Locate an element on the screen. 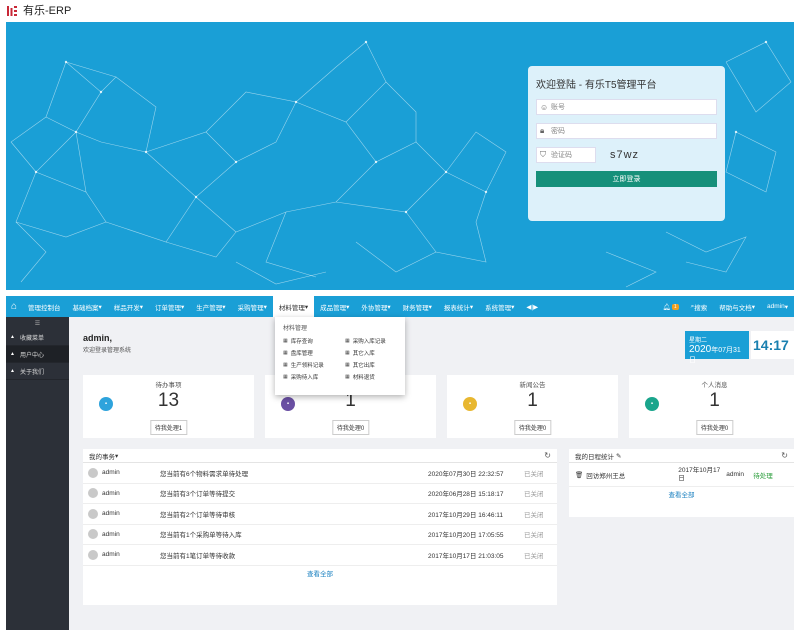 Image resolution: width=800 pixels, height=630 pixels. menu-item-purchase-in-records: ▦ 采购入库记录 is located at coordinates (376, 341).